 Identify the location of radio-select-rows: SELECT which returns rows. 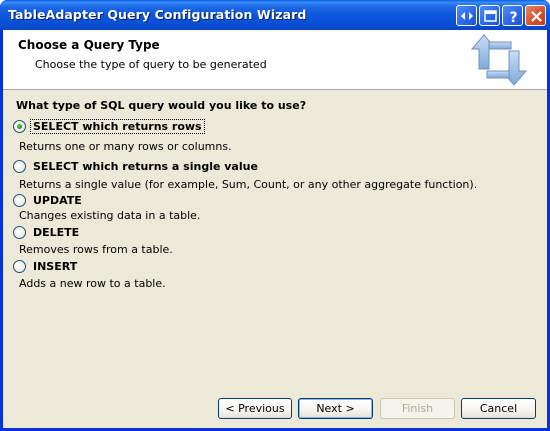
(109, 126).